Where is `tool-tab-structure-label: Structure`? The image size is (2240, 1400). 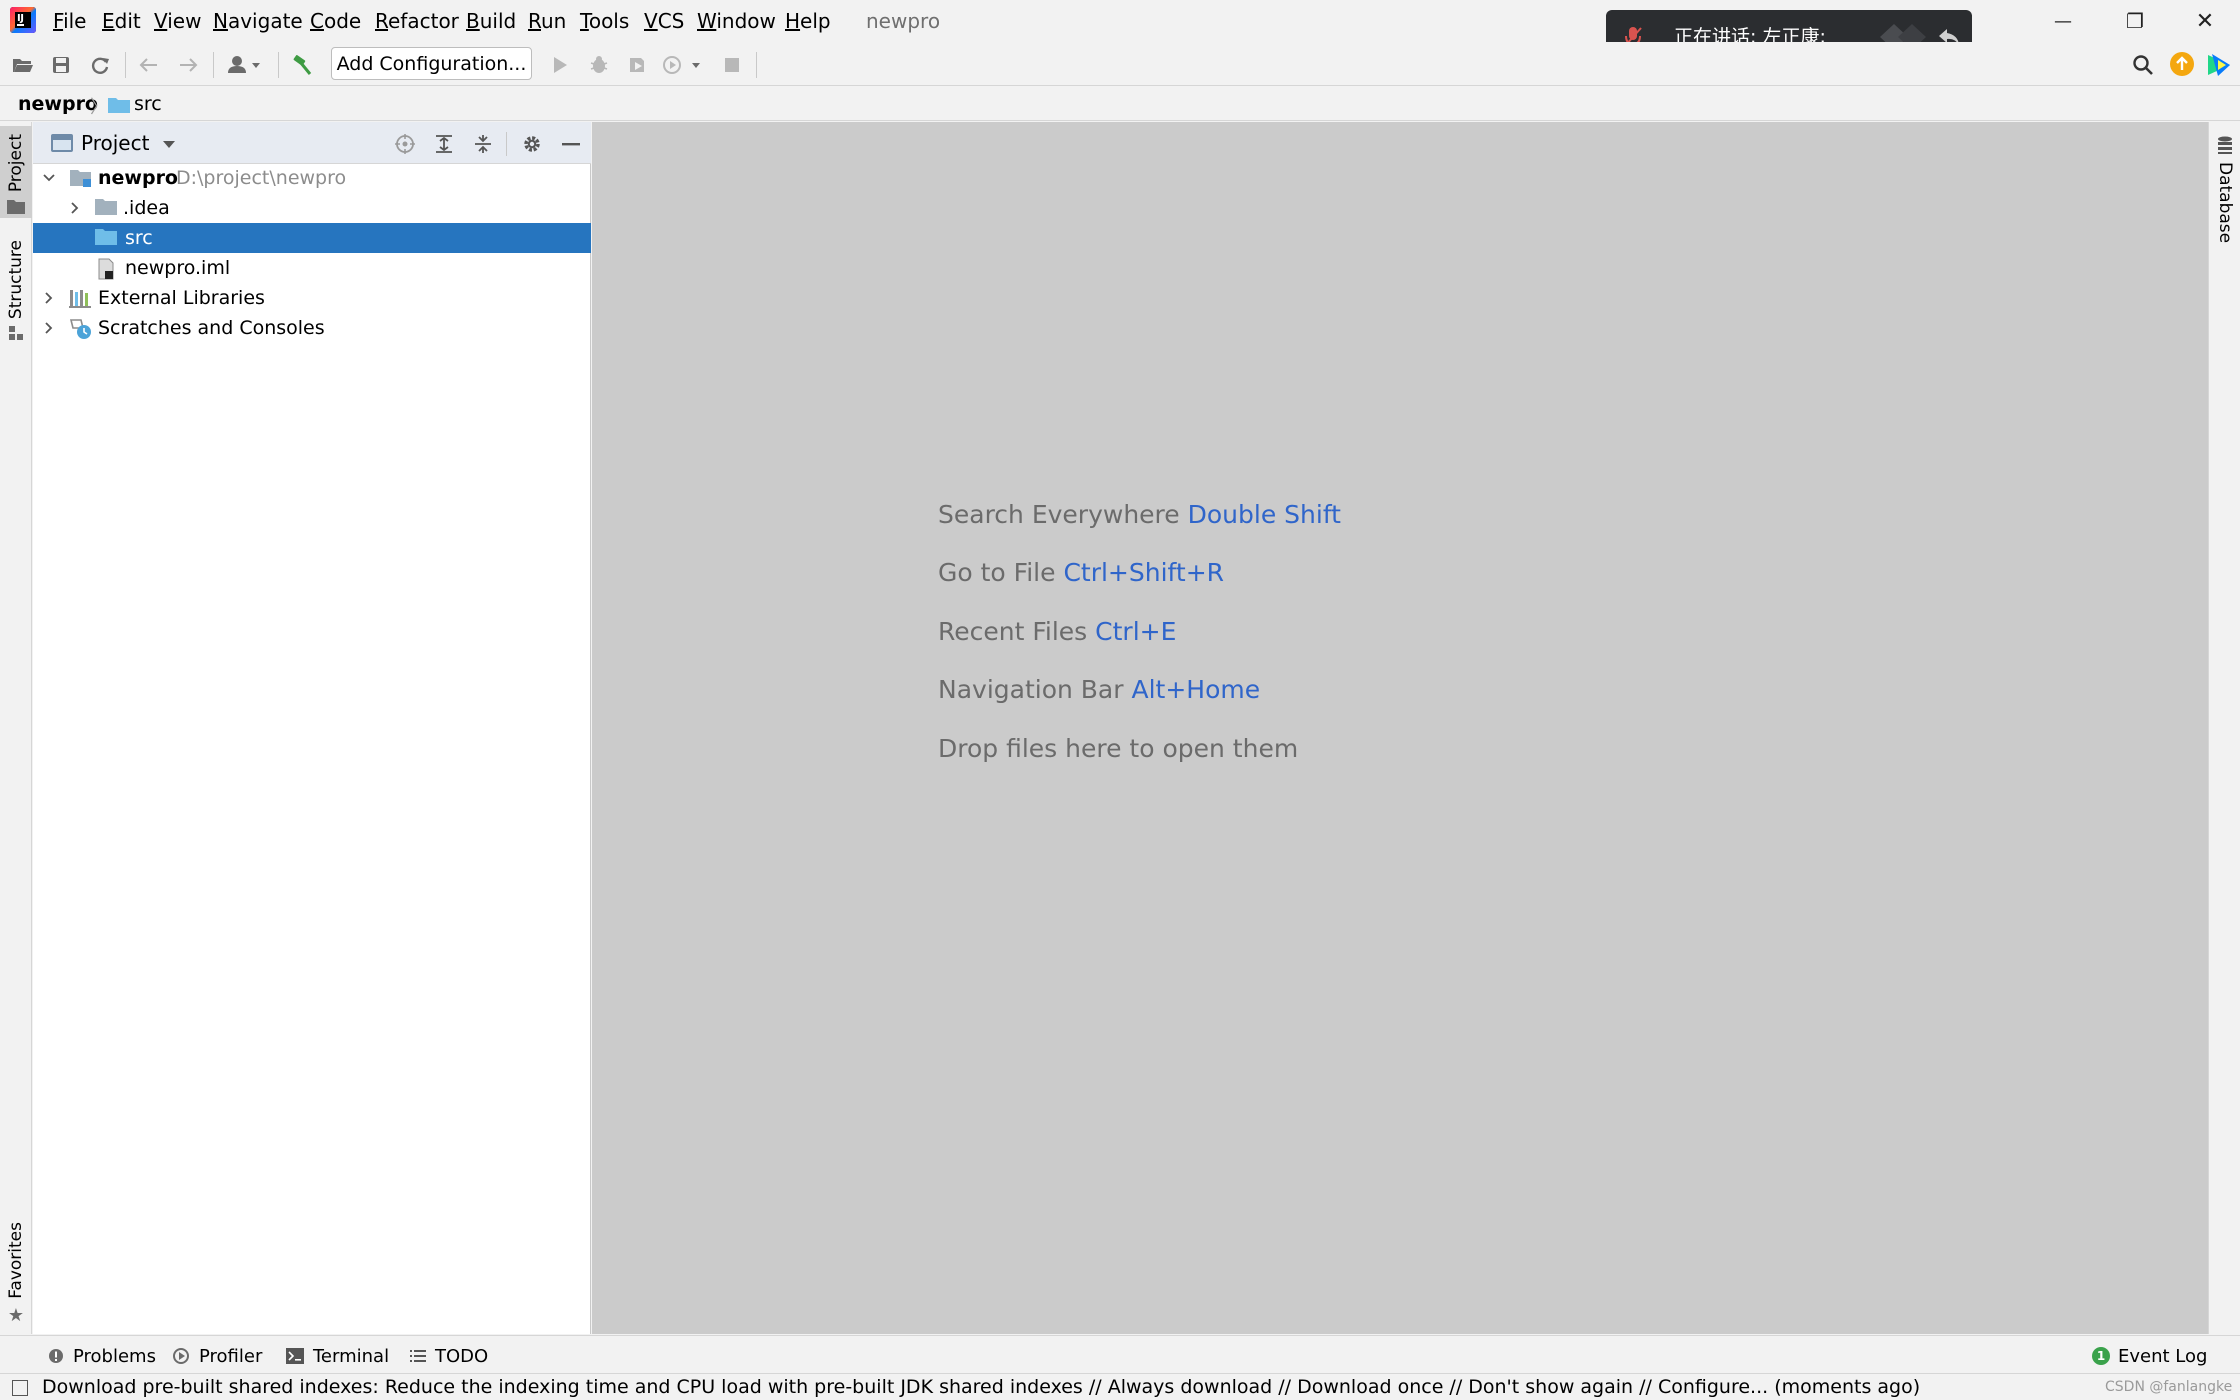 tool-tab-structure-label: Structure is located at coordinates (16, 280).